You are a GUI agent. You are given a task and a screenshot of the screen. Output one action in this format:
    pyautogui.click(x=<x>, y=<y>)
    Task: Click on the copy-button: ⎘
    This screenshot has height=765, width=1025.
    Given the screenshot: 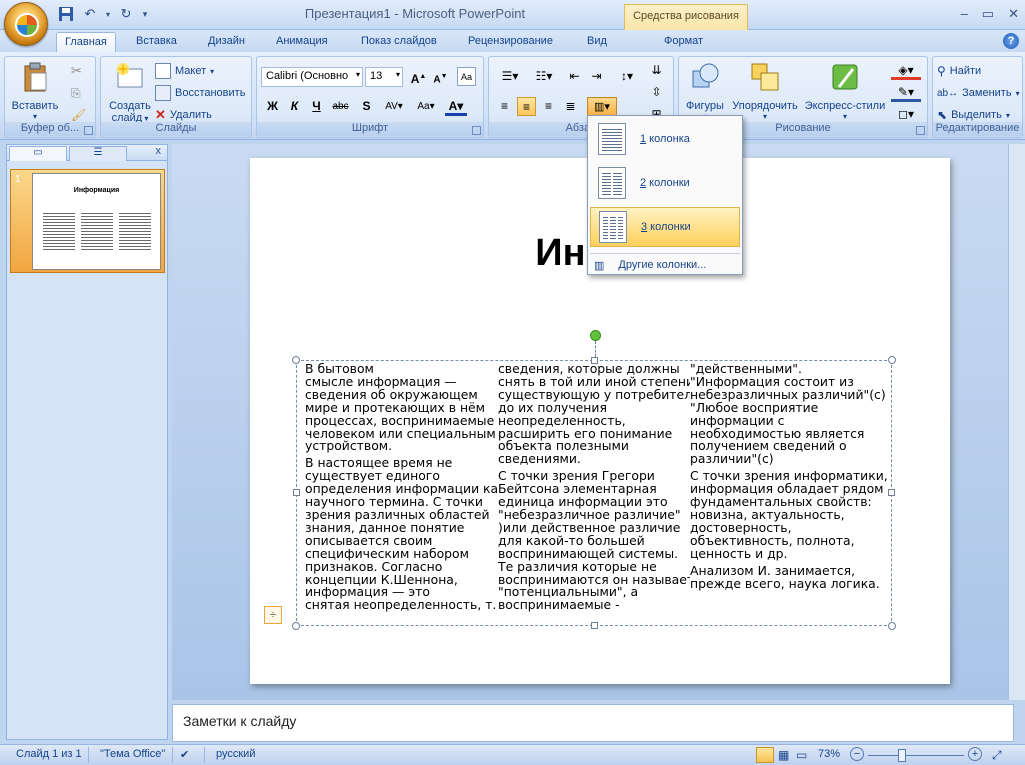 What is the action you would take?
    pyautogui.click(x=76, y=93)
    